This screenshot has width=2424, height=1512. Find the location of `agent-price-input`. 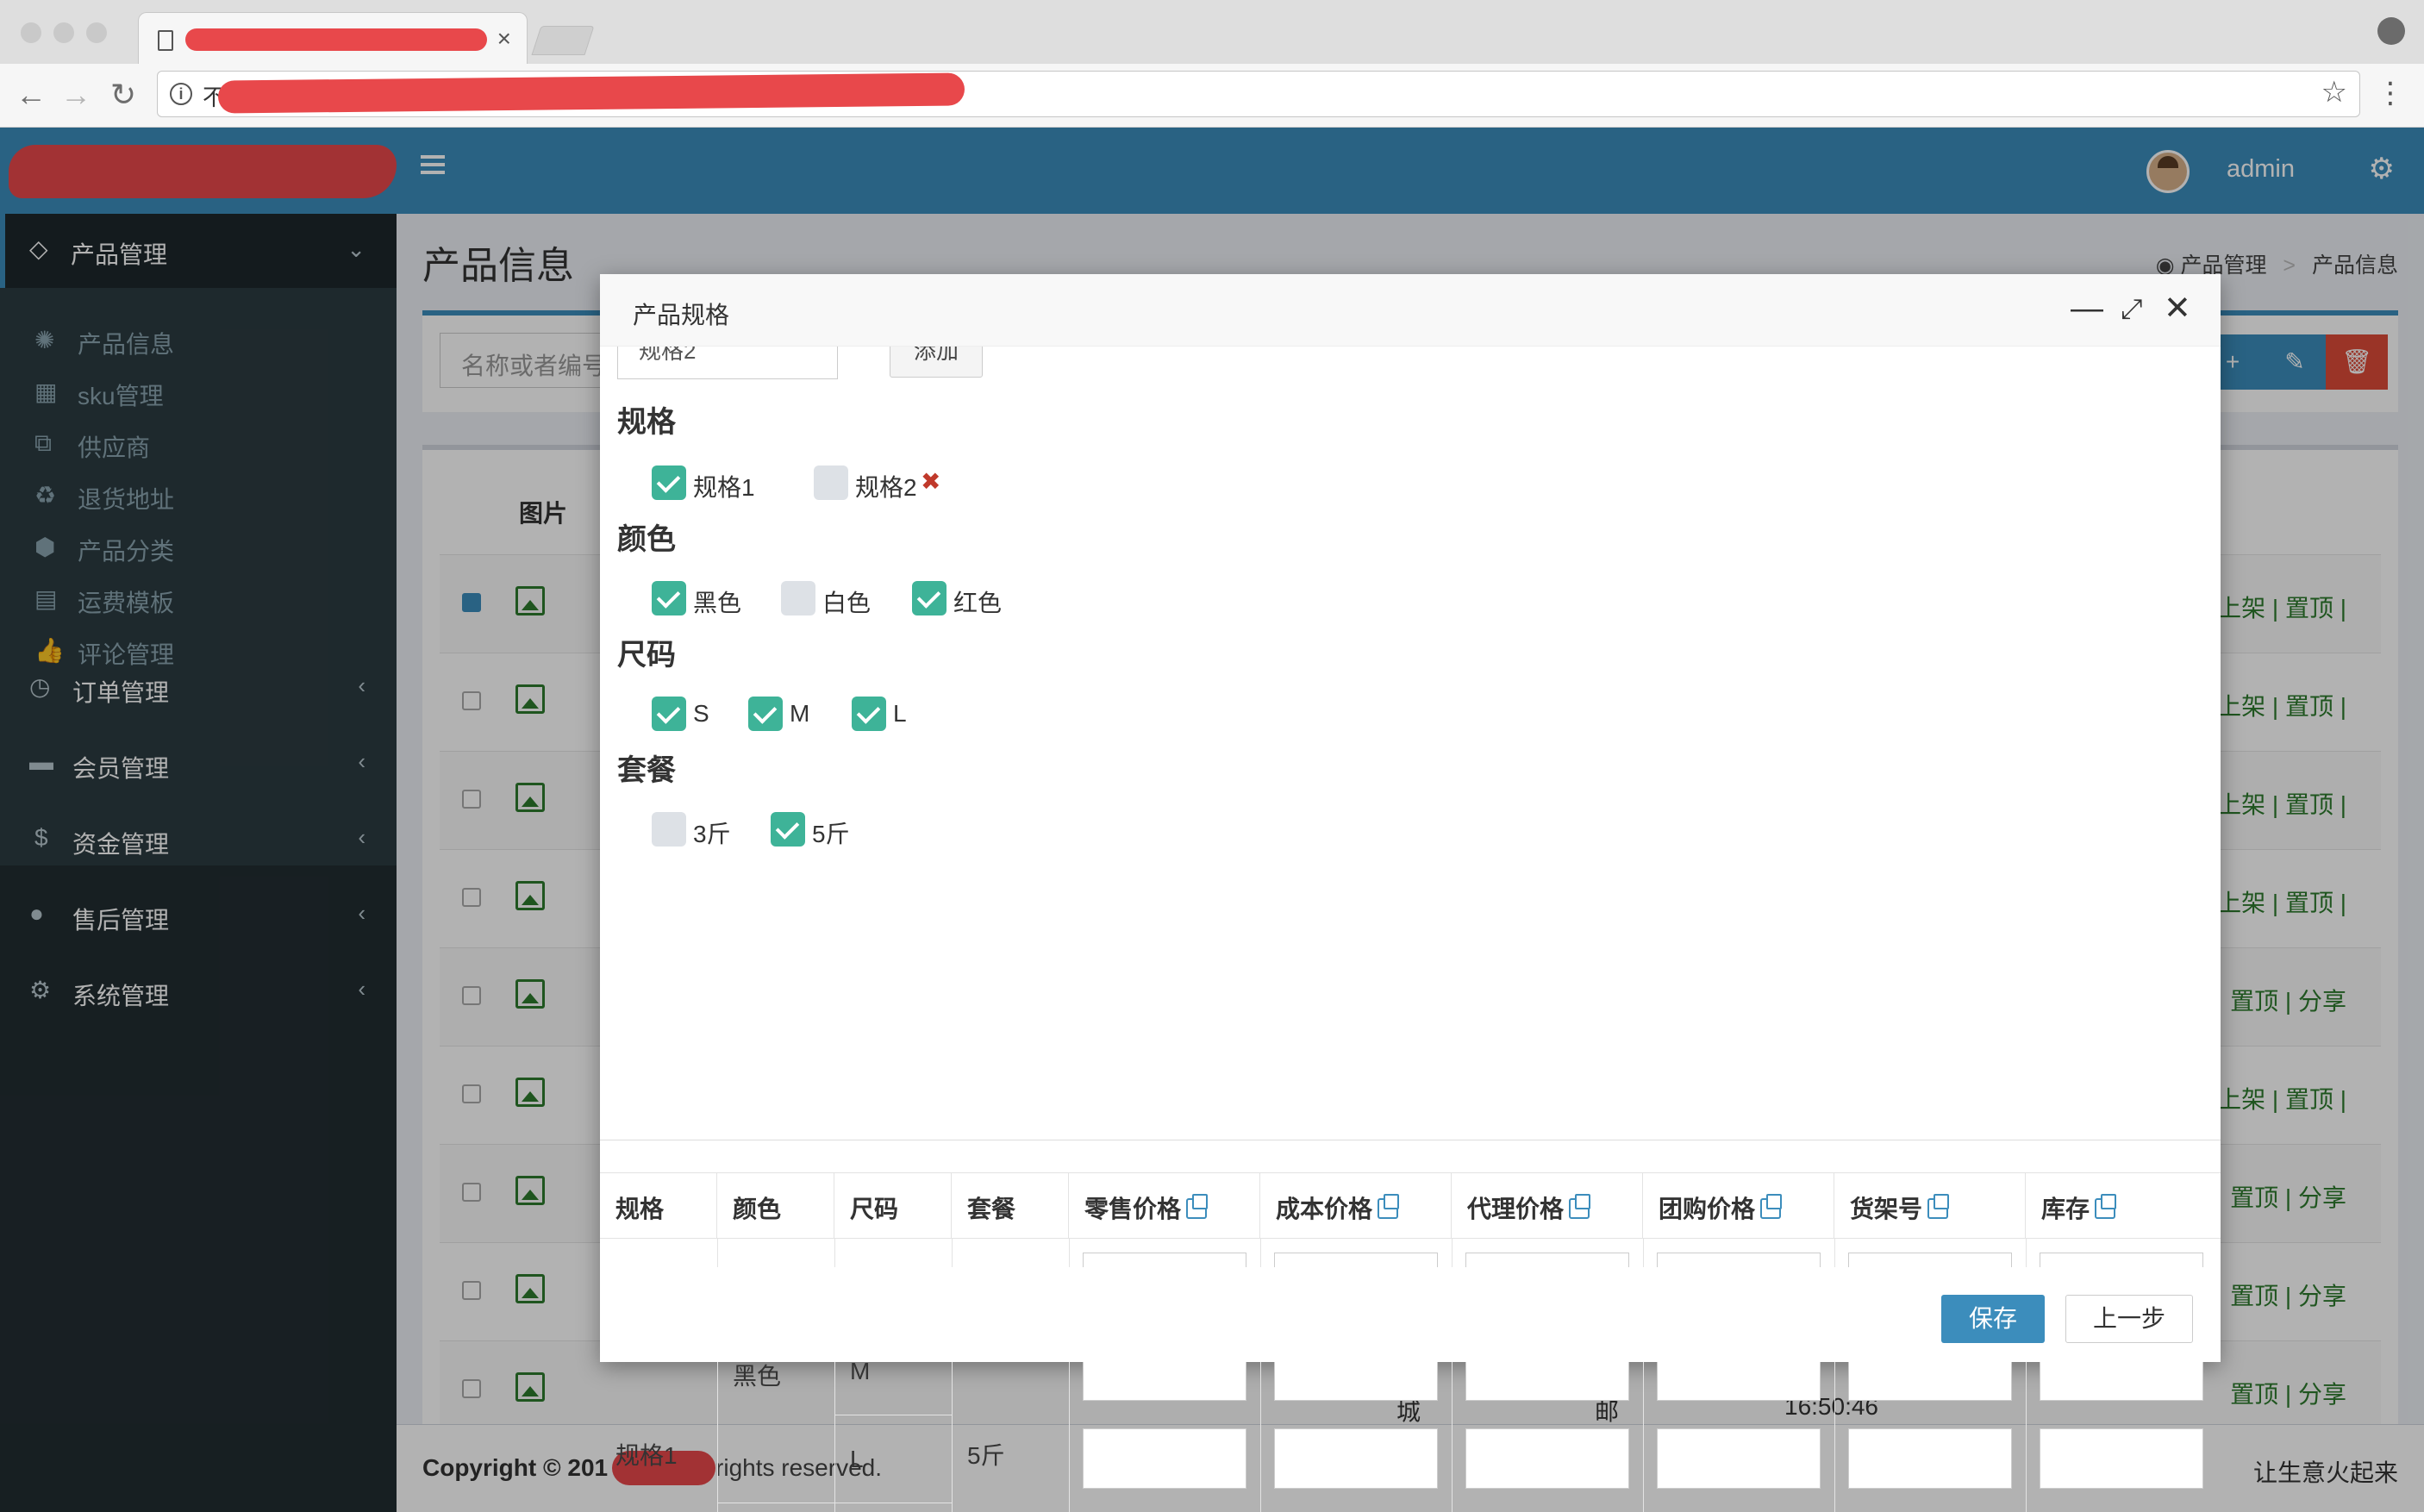

agent-price-input is located at coordinates (1547, 1458).